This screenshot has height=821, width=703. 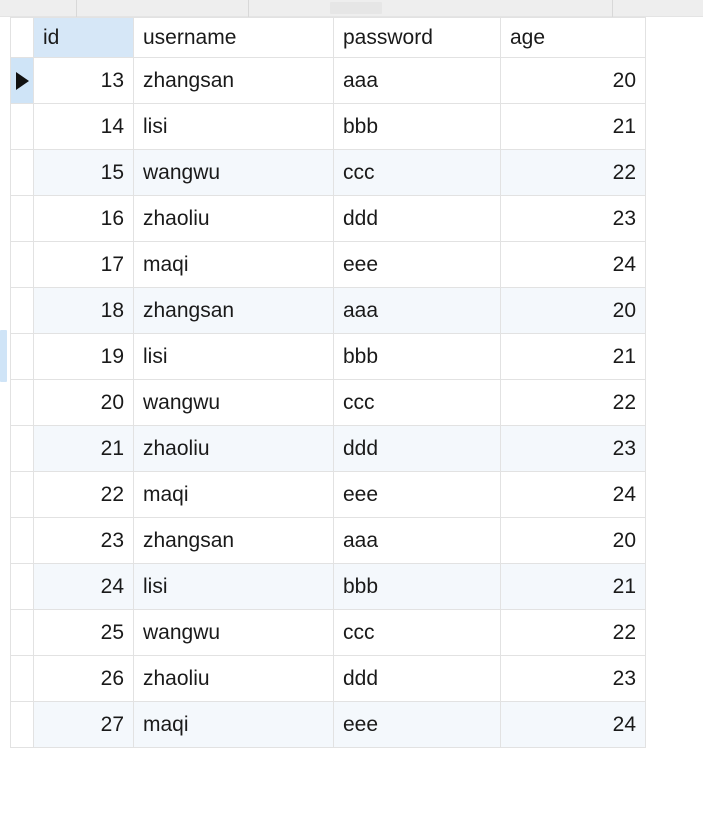 I want to click on table-row: 25 wangwu ccc 22, so click(x=328, y=632).